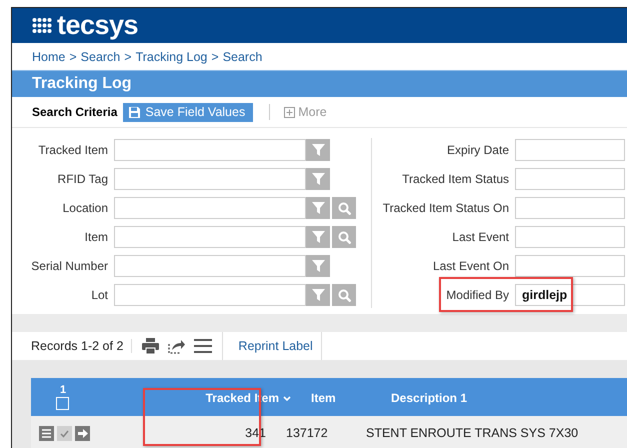 Image resolution: width=627 pixels, height=448 pixels. What do you see at coordinates (307, 433) in the screenshot?
I see `table-cell: 137172` at bounding box center [307, 433].